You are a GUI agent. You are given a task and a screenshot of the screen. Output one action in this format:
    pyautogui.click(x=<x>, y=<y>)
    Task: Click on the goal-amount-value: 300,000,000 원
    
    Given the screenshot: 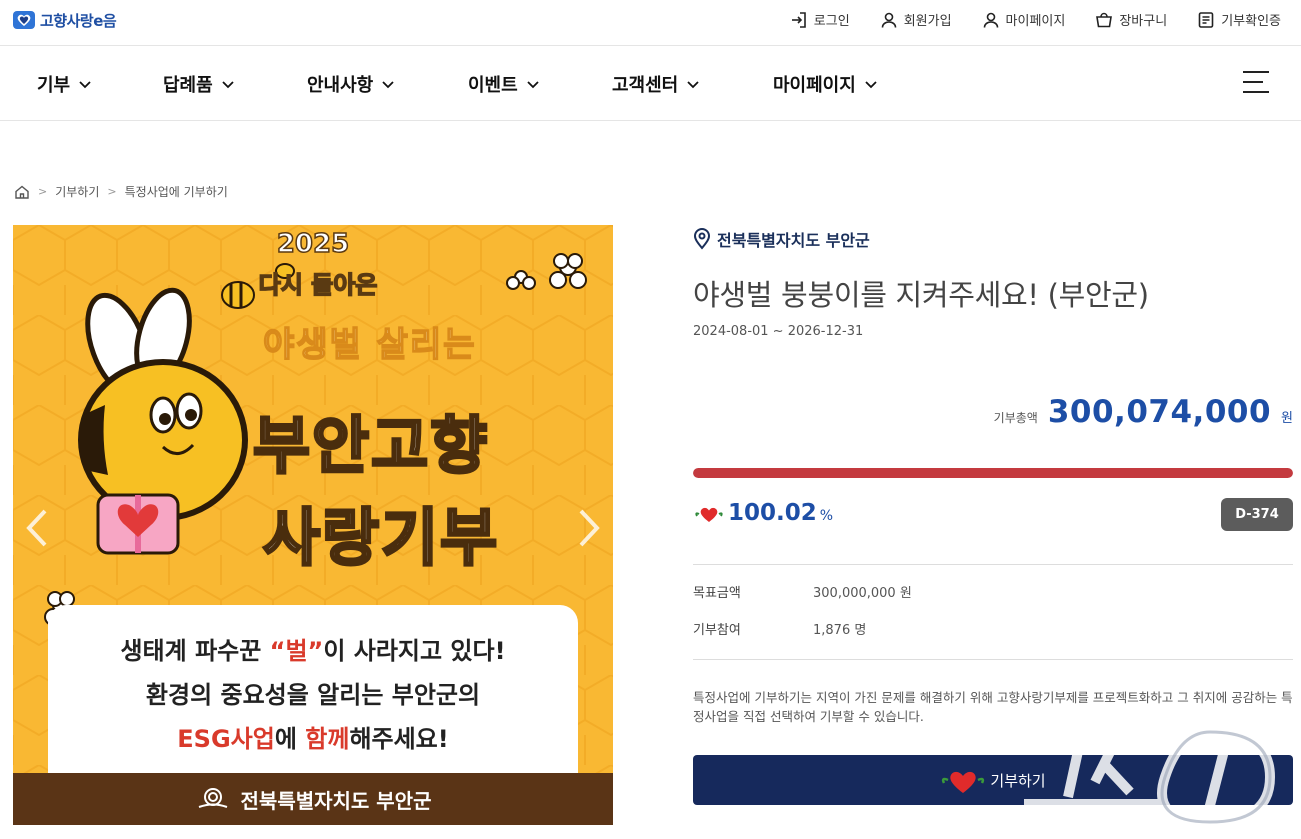 What is the action you would take?
    pyautogui.click(x=862, y=593)
    